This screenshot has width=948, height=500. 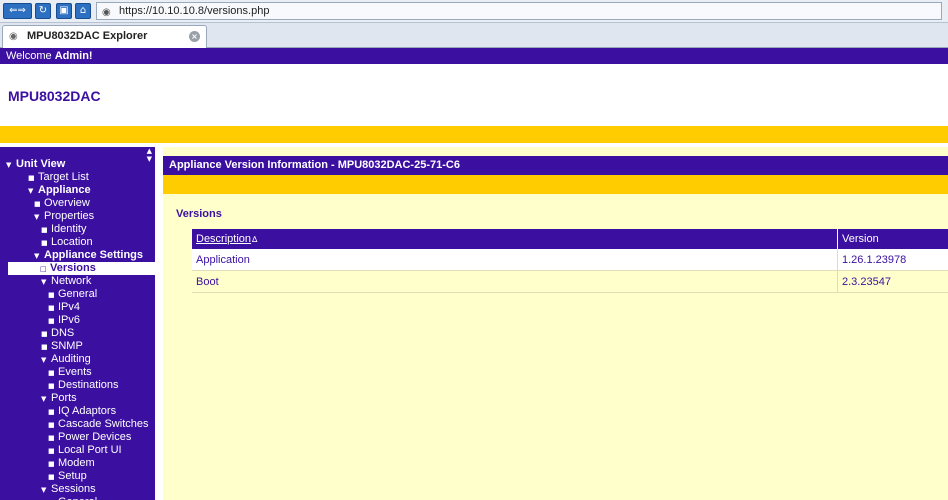 What do you see at coordinates (95, 437) in the screenshot?
I see `sidebar-item-label: Power Devices` at bounding box center [95, 437].